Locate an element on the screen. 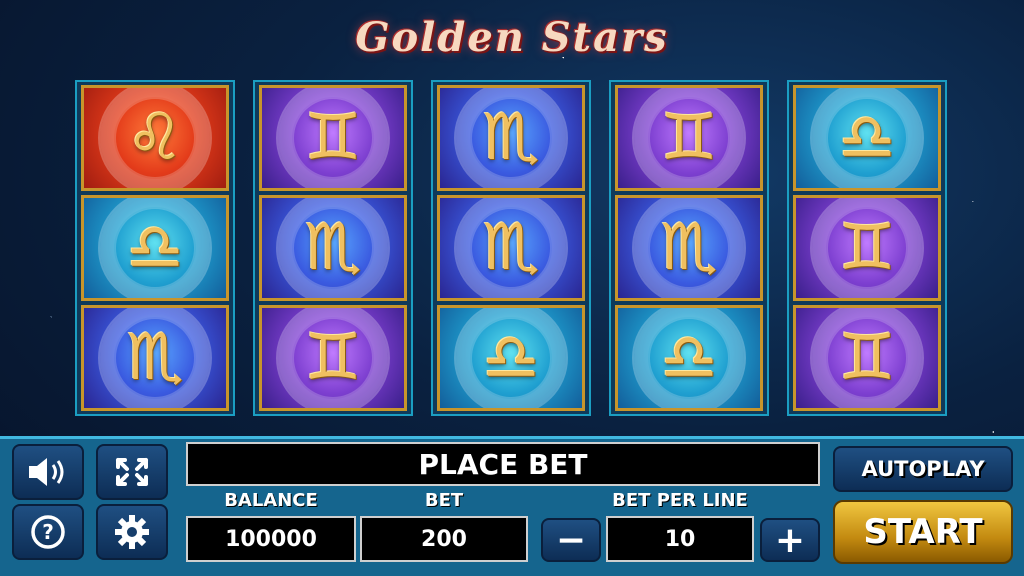  game-title: Golden Stars is located at coordinates (512, 37).